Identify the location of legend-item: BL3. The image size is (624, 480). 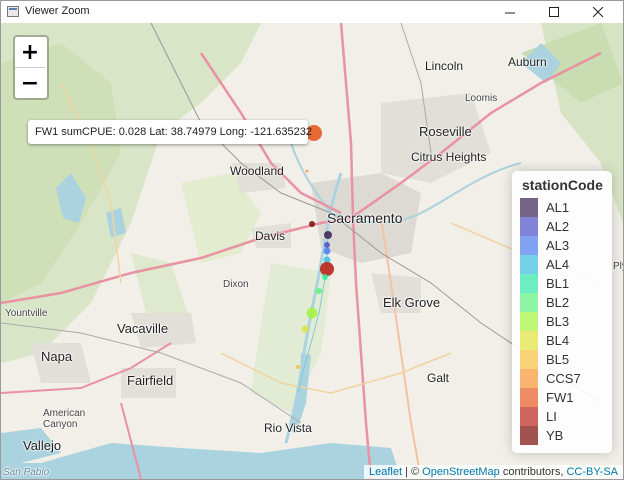
(562, 321).